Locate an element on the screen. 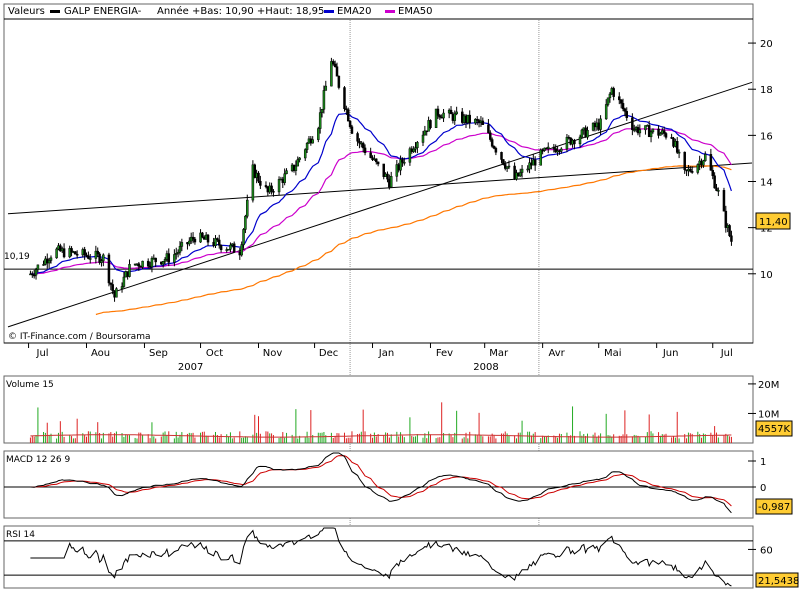  x-month-label-Avr: Avr is located at coordinates (556, 353).